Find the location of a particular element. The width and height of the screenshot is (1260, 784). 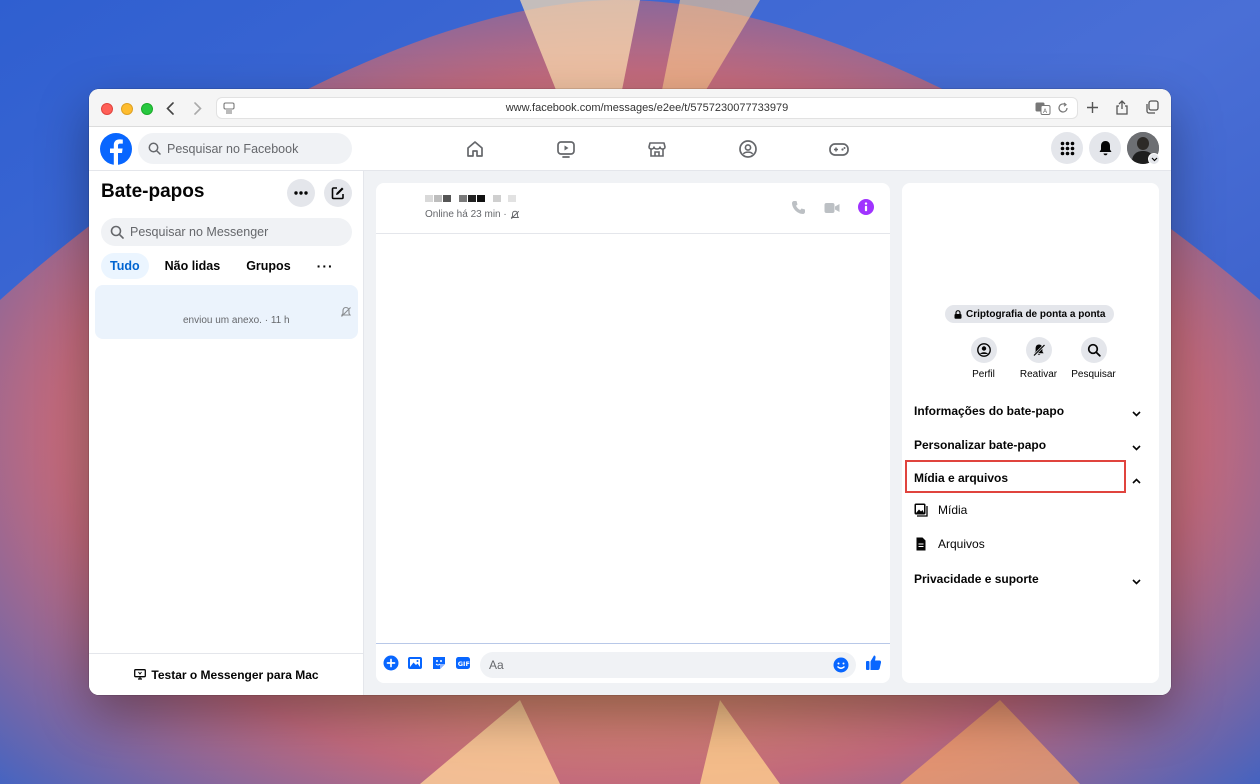

history-nav is located at coordinates (184, 108).